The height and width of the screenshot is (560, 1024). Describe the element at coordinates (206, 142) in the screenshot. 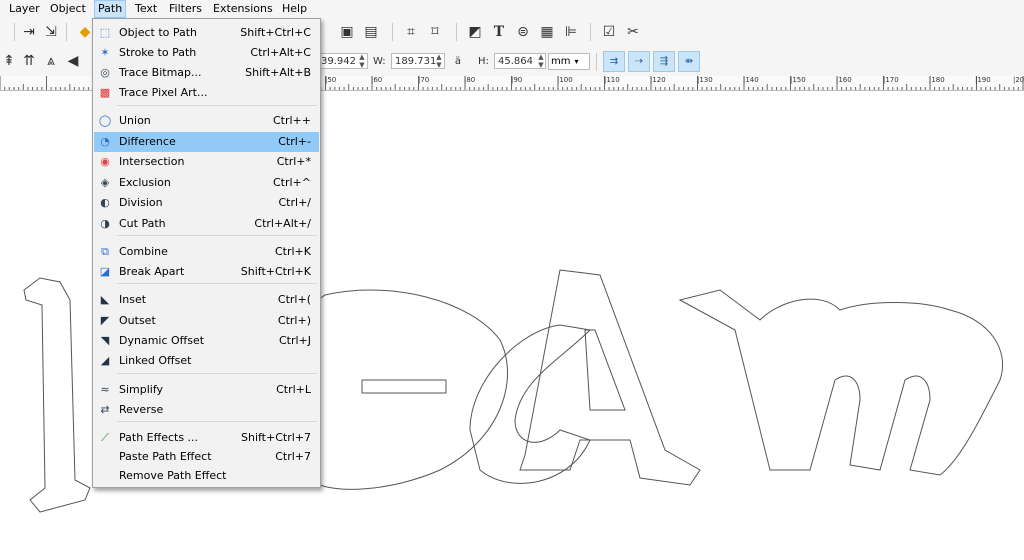

I see `menu-item-difference: ◔ Difference Ctrl+-` at that location.